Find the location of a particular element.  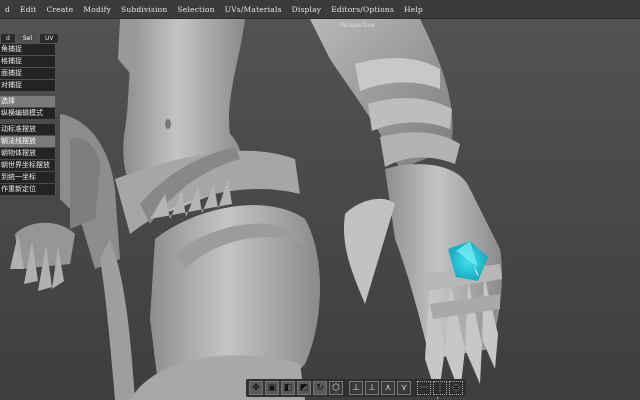

panel-item-auto-place: 动标准摆放 is located at coordinates (28, 129).